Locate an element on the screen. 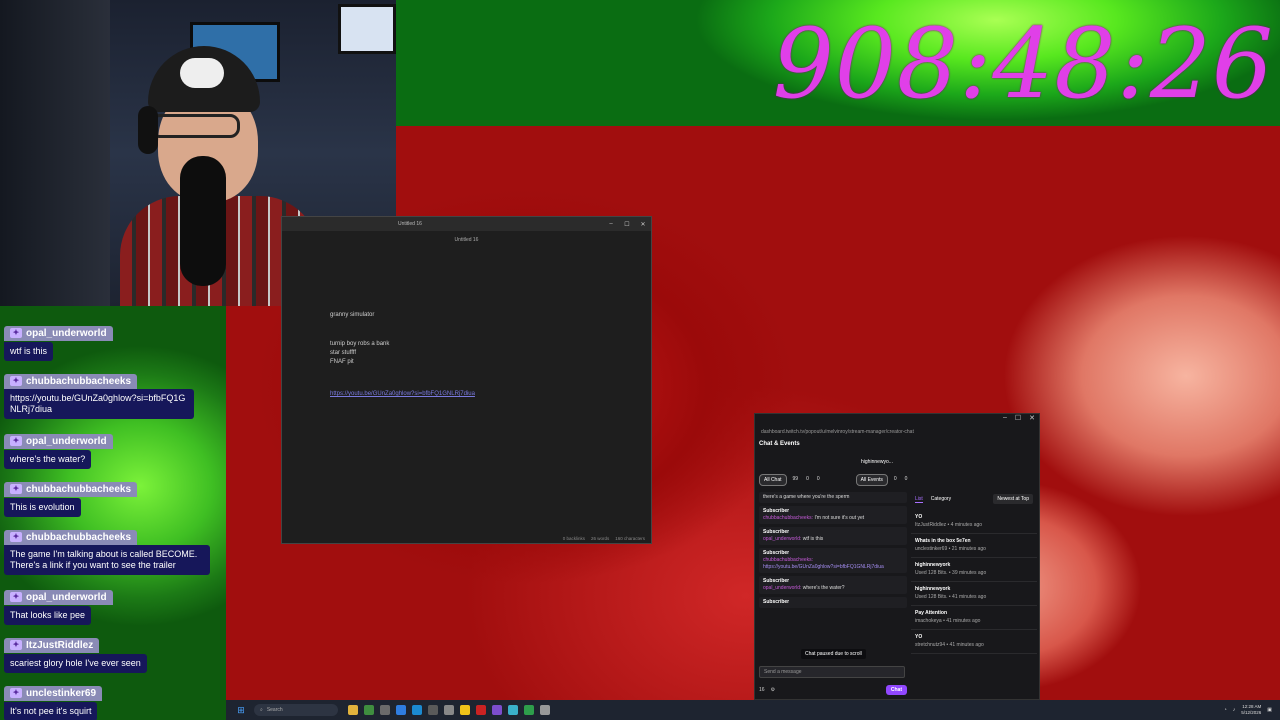 The width and height of the screenshot is (1280, 720). list-tab: List is located at coordinates (919, 499).